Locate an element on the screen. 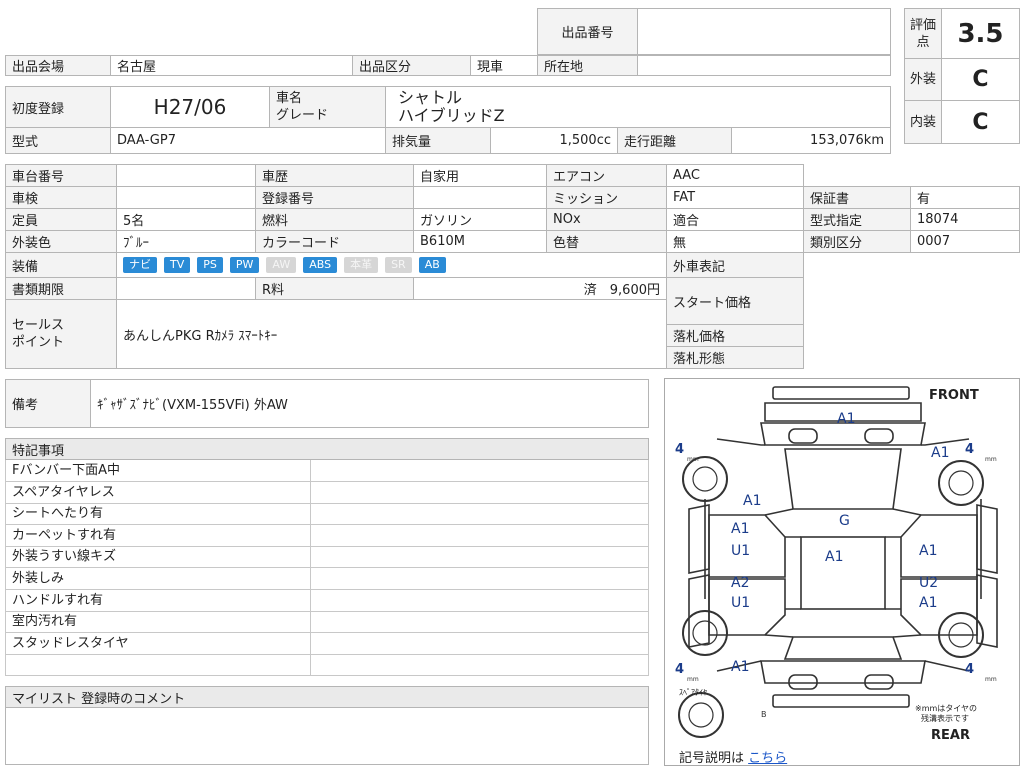 Image resolution: width=1024 pixels, height=768 pixels. equipment-badge: ナビ is located at coordinates (140, 265).